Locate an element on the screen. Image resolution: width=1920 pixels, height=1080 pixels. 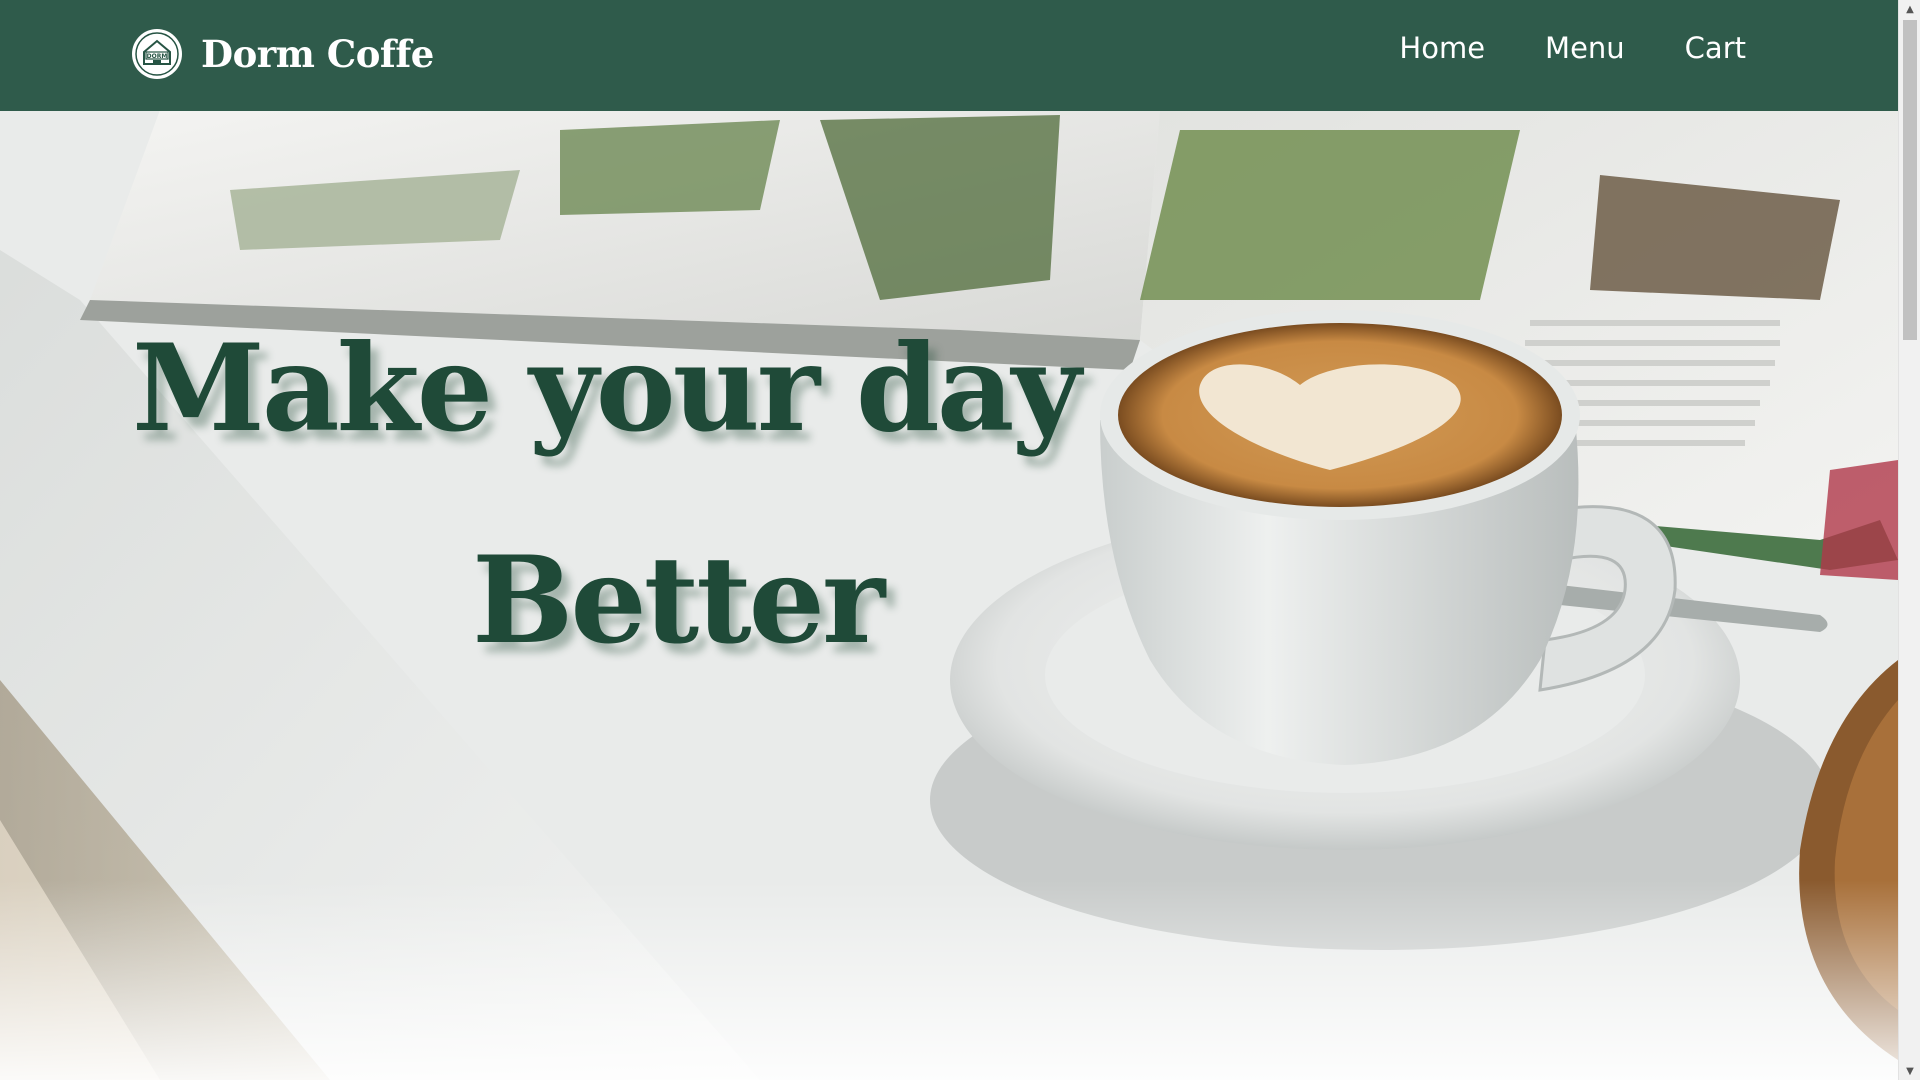
scroll-down-icon: ▼ is located at coordinates (1909, 1071).